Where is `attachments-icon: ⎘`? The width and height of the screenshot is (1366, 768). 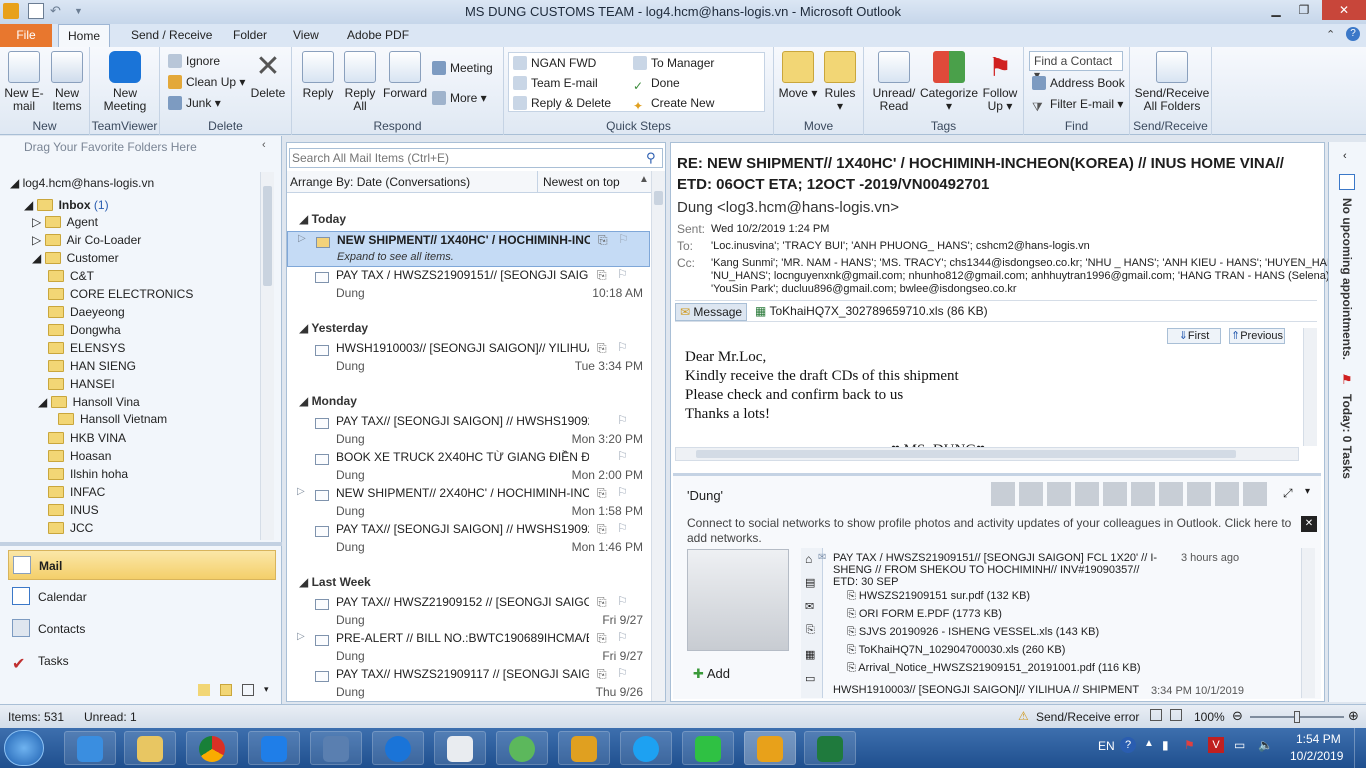 attachments-icon: ⎘ is located at coordinates (810, 630).